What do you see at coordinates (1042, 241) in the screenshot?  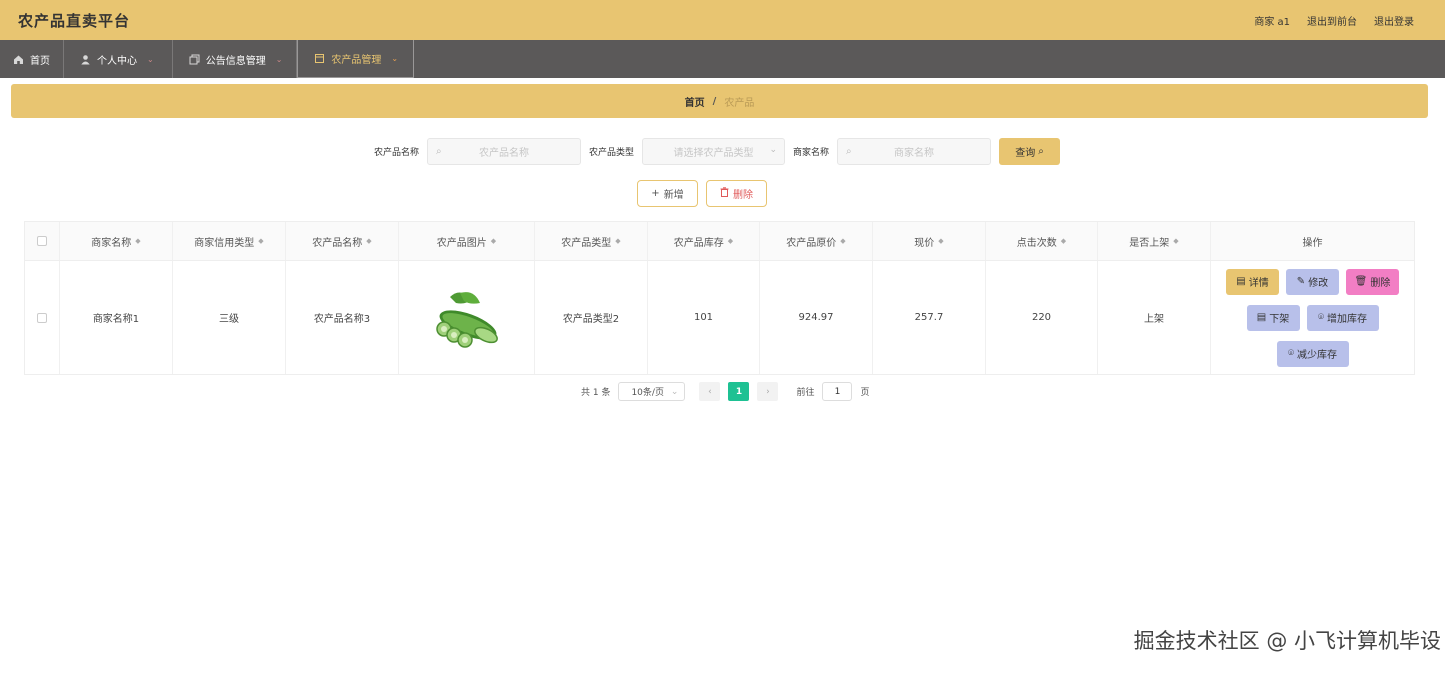 I see `th-clicks: 点击次数 ◆` at bounding box center [1042, 241].